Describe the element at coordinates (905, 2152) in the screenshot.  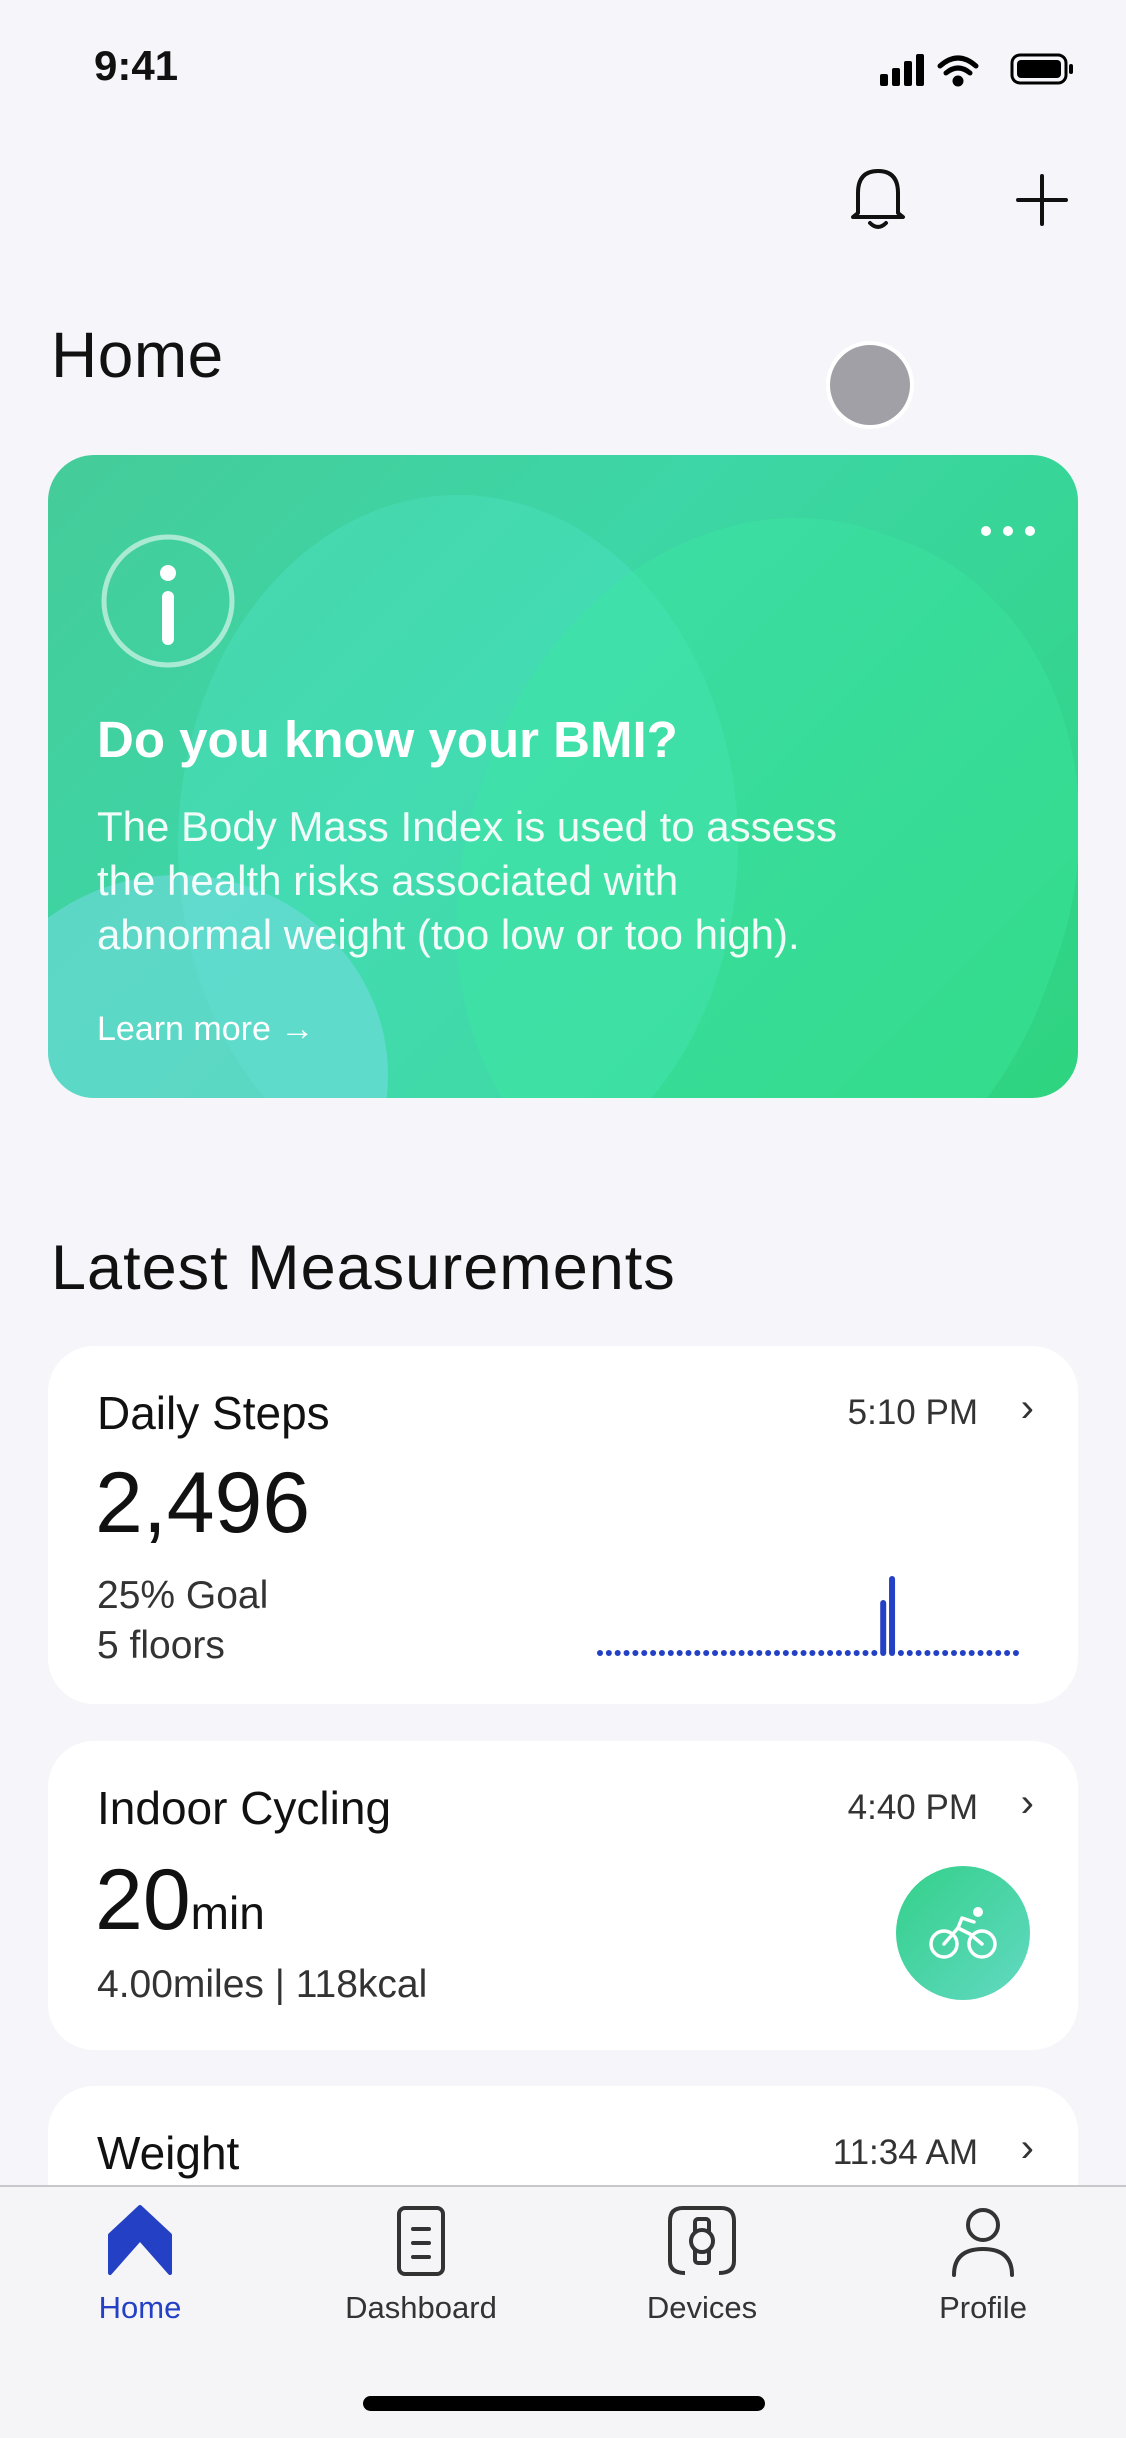
I see `measurement-time: 11:34 AM` at that location.